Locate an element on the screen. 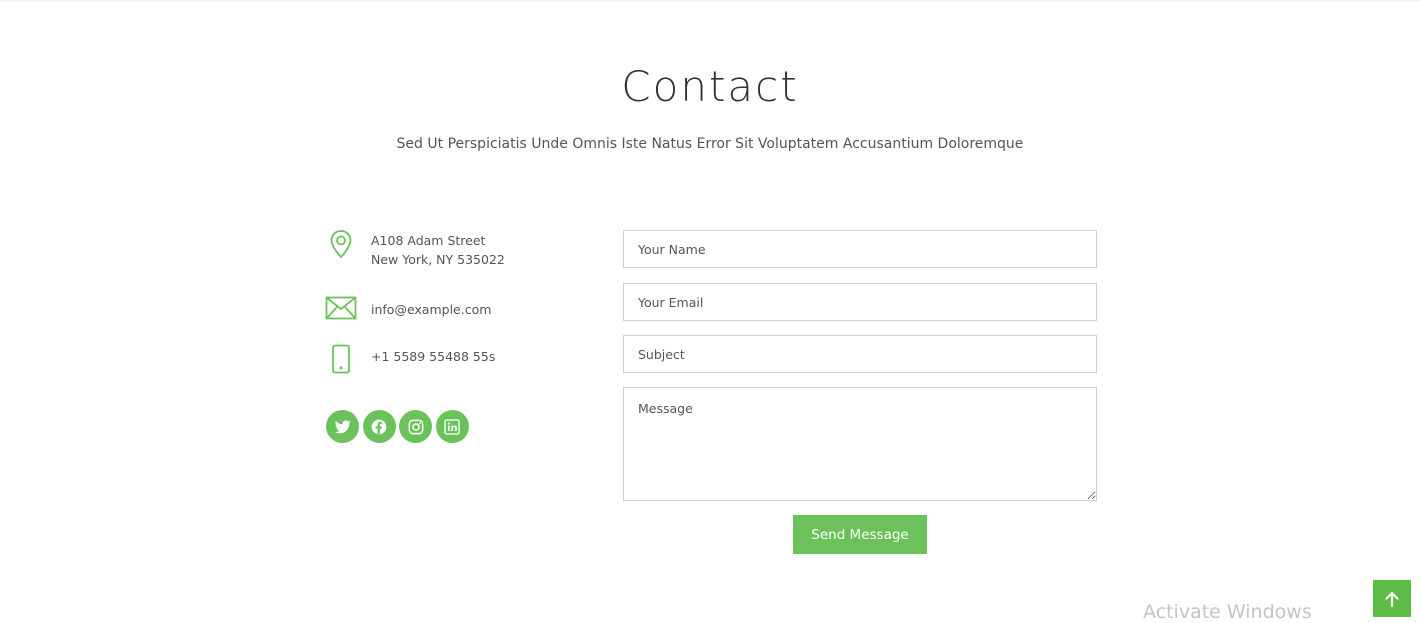 The height and width of the screenshot is (623, 1420). envelope-icon is located at coordinates (341, 308).